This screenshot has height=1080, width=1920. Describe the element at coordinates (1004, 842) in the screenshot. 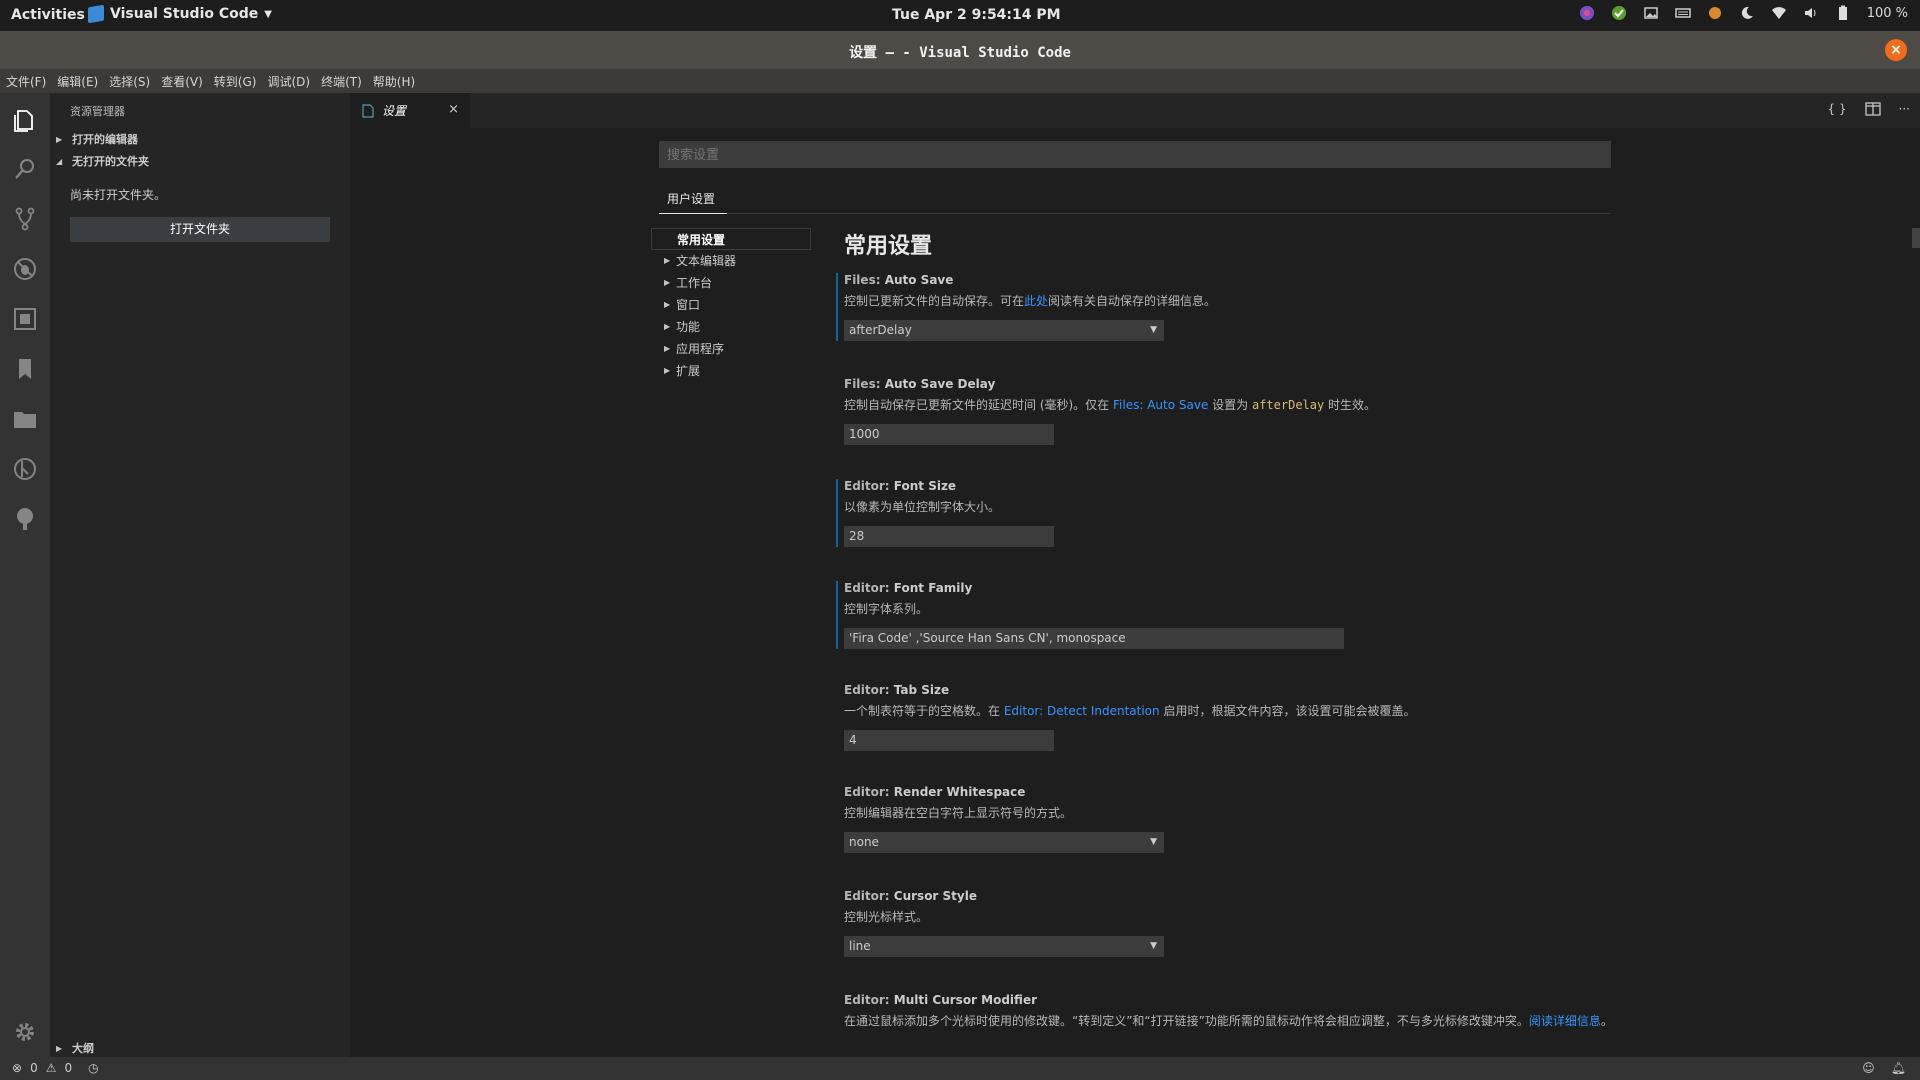

I see `render-whitespace-select: none ▼` at that location.